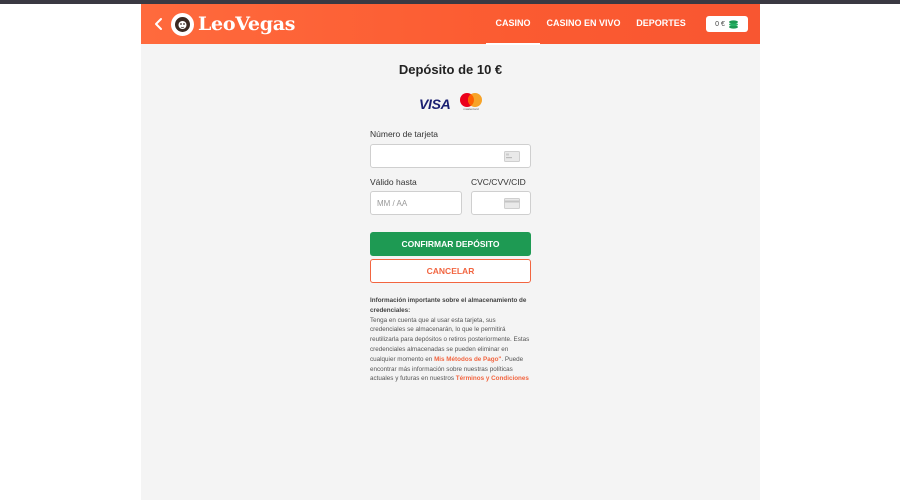  Describe the element at coordinates (471, 102) in the screenshot. I see `mastercard-logo: mastercard` at that location.